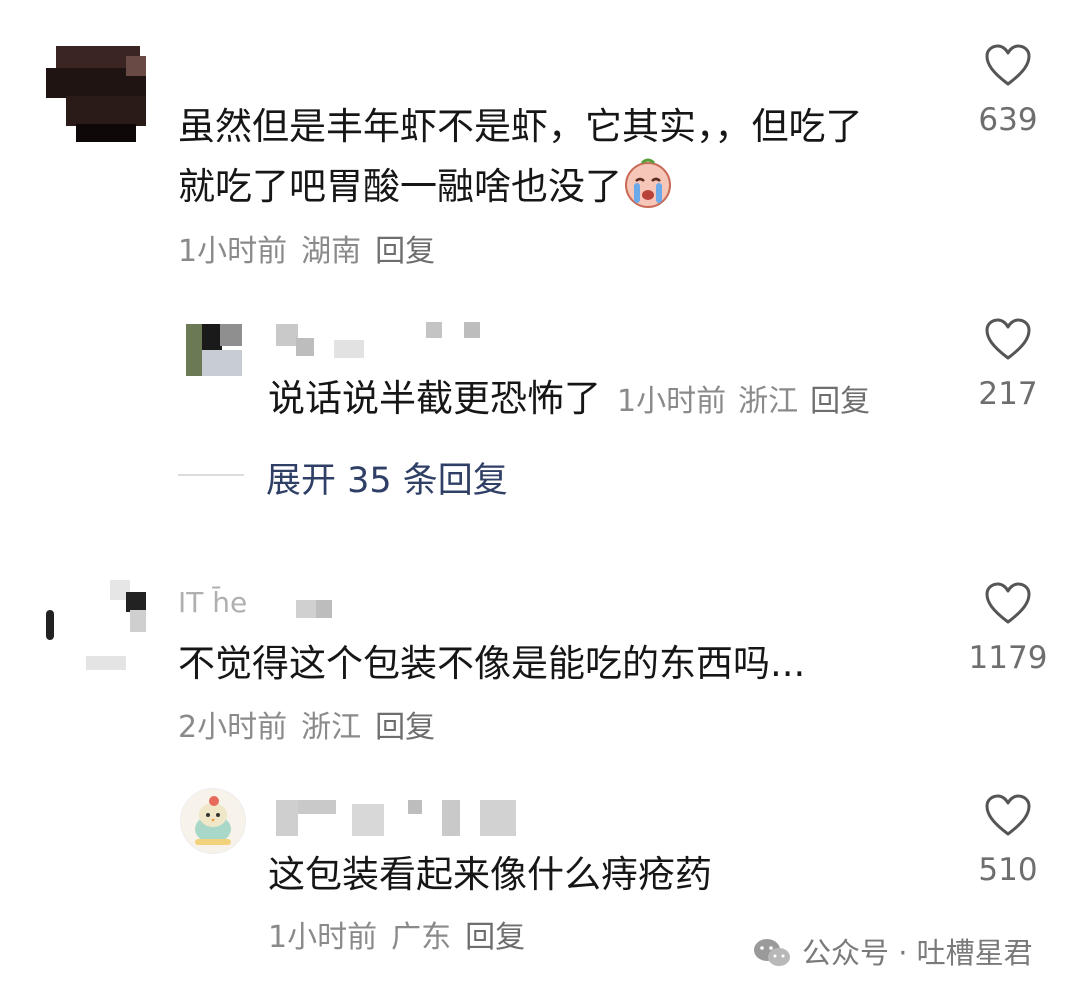 This screenshot has height=993, width=1080. I want to click on reply-meta: 1小时前 浙江 回复, so click(749, 401).